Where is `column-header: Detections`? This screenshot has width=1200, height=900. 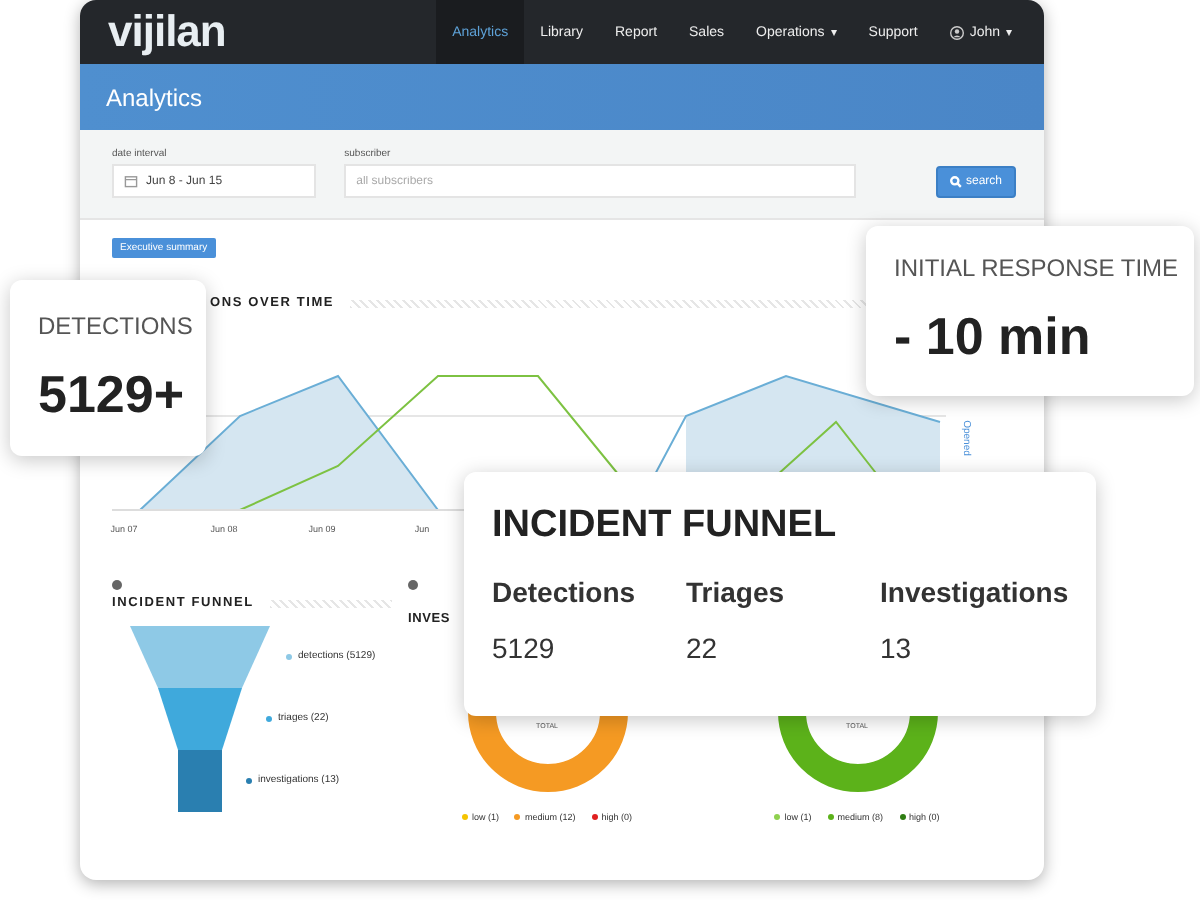 column-header: Detections is located at coordinates (565, 592).